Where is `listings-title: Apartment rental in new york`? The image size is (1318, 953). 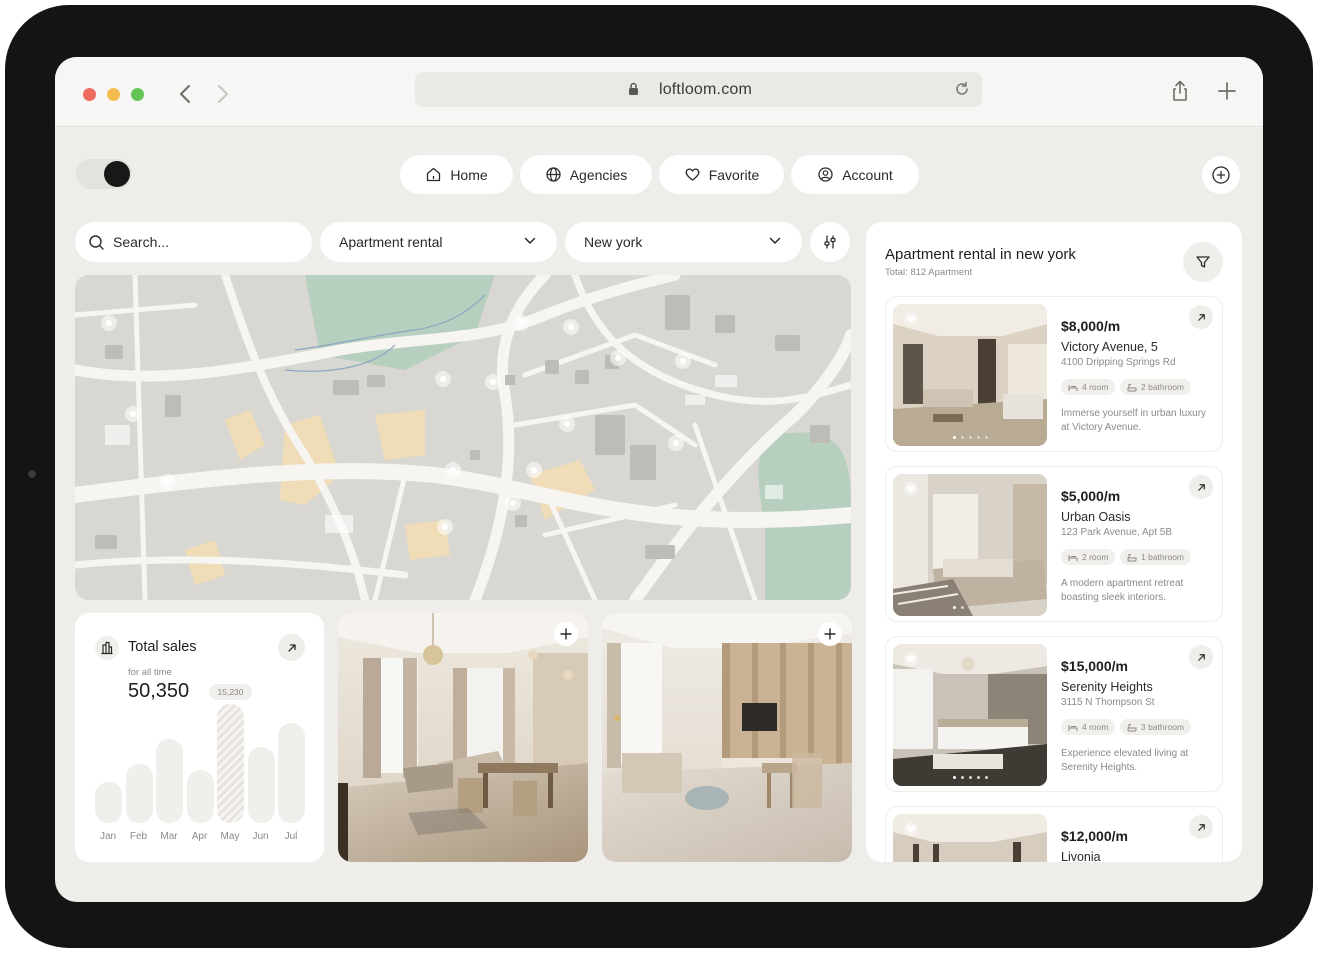
listings-title: Apartment rental in new york is located at coordinates (980, 254).